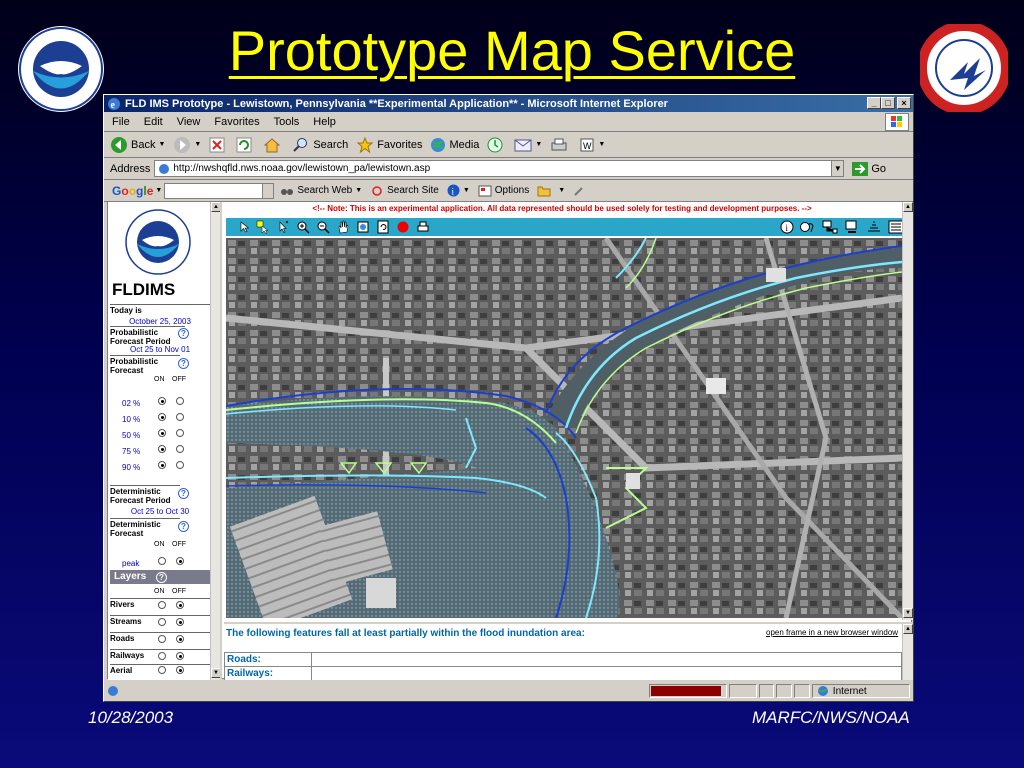 This screenshot has height=768, width=1024. What do you see at coordinates (273, 145) in the screenshot?
I see `home-button` at bounding box center [273, 145].